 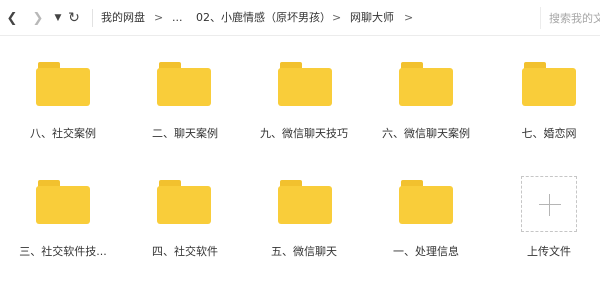 I want to click on toolbar-divider, so click(x=92, y=18).